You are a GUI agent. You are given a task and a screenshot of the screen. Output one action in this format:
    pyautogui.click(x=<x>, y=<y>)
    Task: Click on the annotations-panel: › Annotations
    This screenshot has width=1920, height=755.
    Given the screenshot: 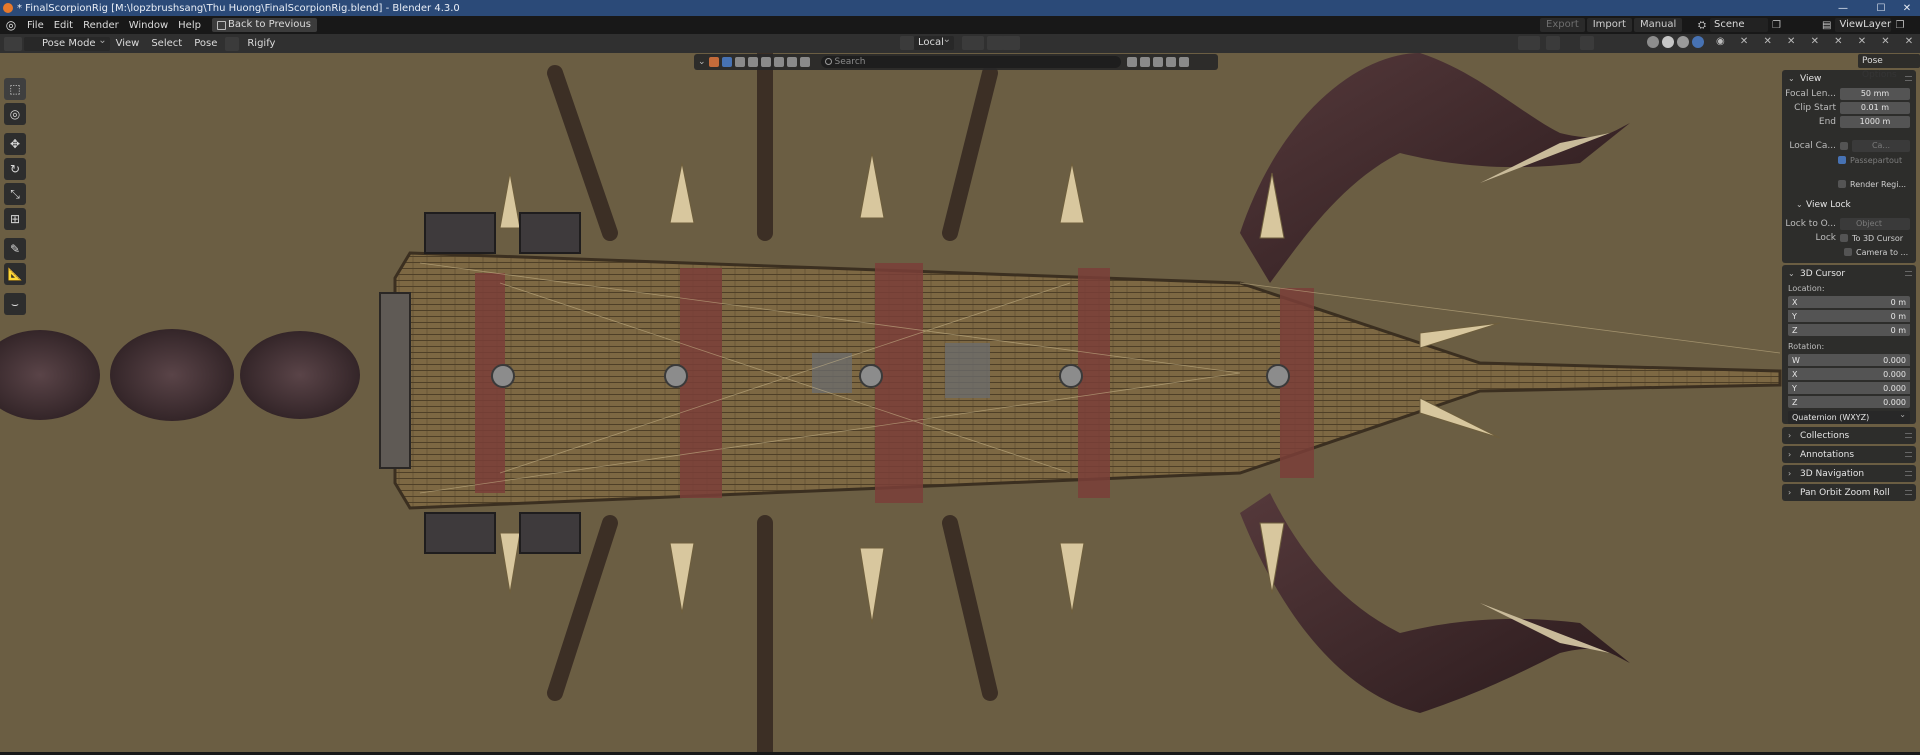 What is the action you would take?
    pyautogui.click(x=1849, y=454)
    